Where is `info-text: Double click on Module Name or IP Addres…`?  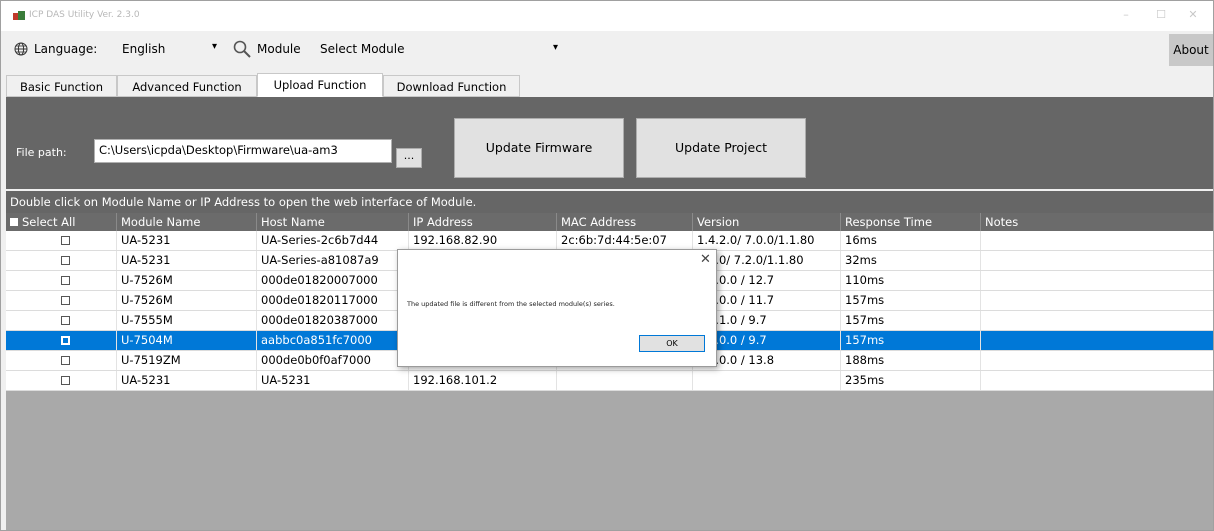
info-text: Double click on Module Name or IP Addres… is located at coordinates (609, 202).